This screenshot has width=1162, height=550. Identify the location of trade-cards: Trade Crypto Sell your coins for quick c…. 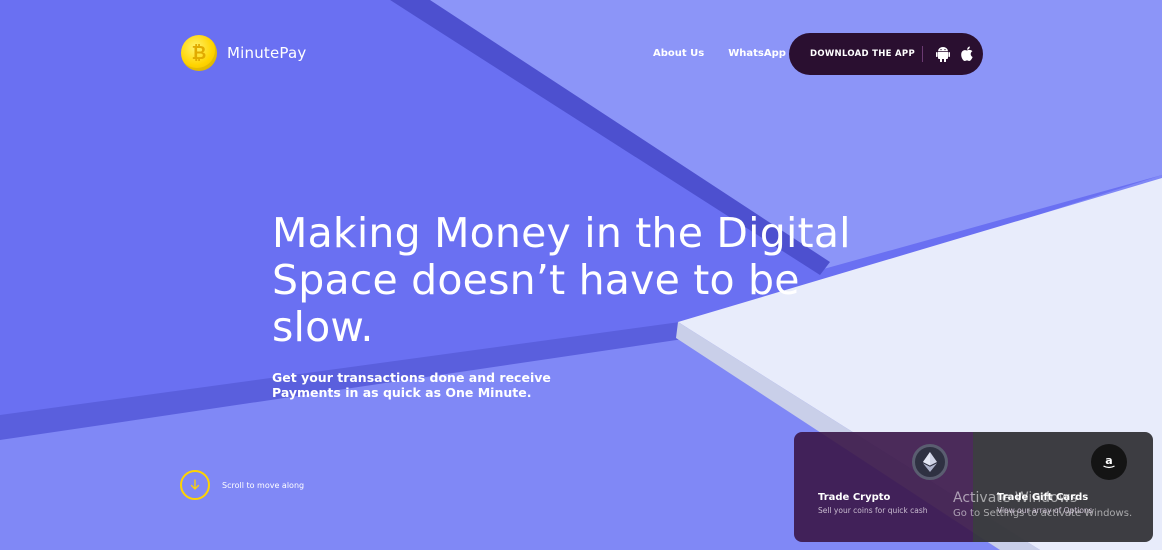
(973, 487).